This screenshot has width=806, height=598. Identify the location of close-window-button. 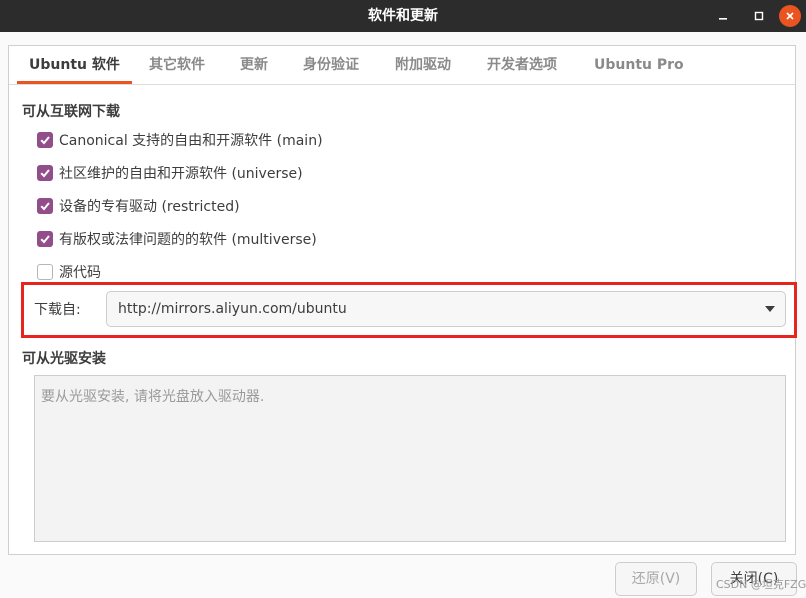
(790, 16).